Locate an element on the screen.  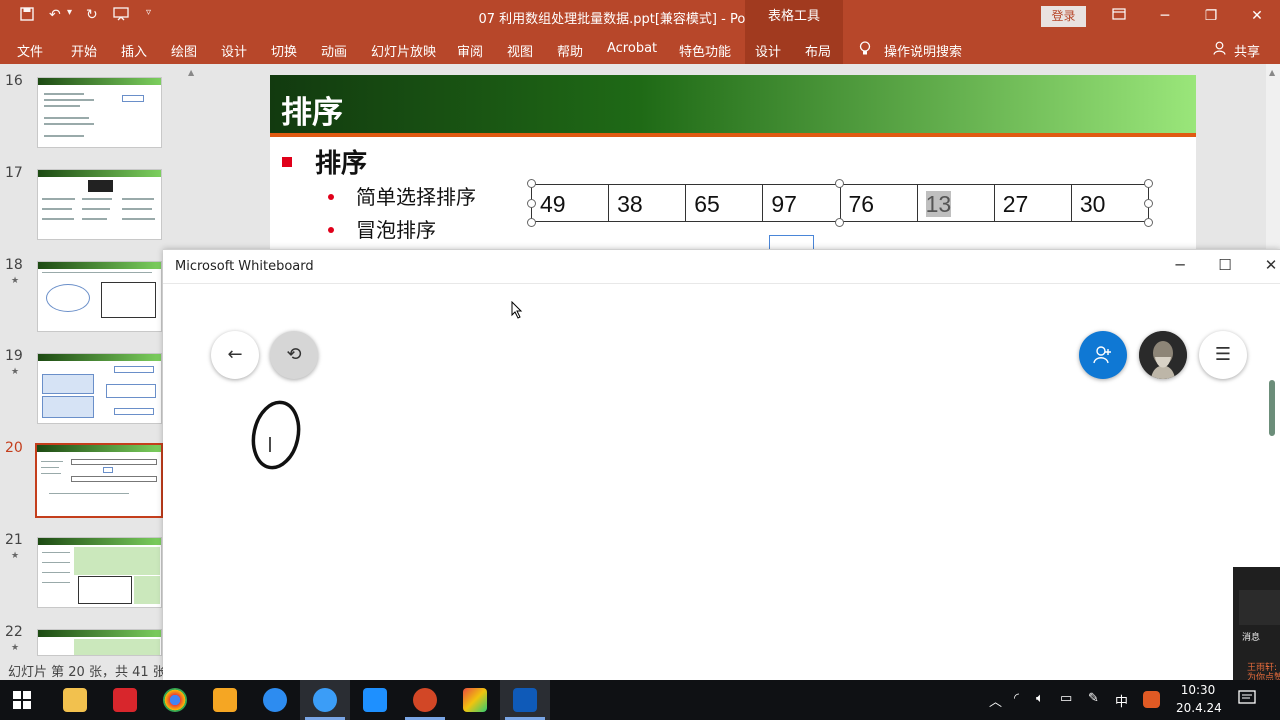
maximize-icon: ☐ is located at coordinates (1225, 265).